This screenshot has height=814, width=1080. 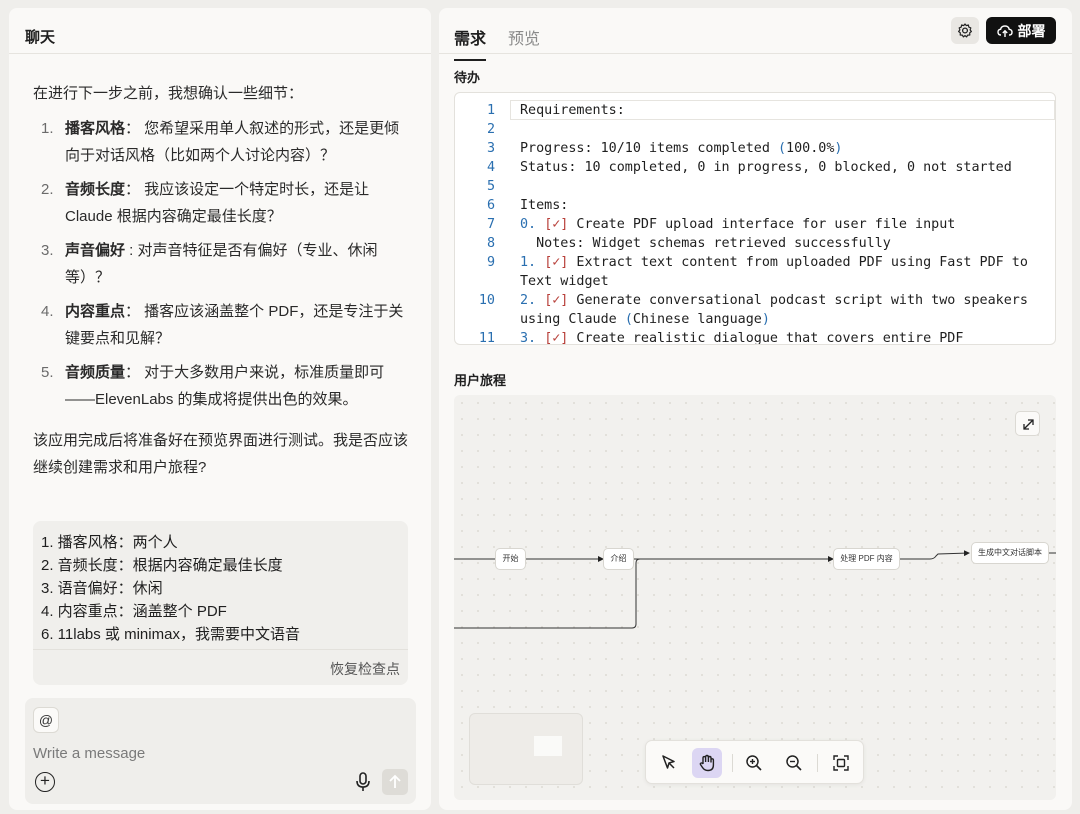 What do you see at coordinates (782, 110) in the screenshot?
I see `current-line-highlight` at bounding box center [782, 110].